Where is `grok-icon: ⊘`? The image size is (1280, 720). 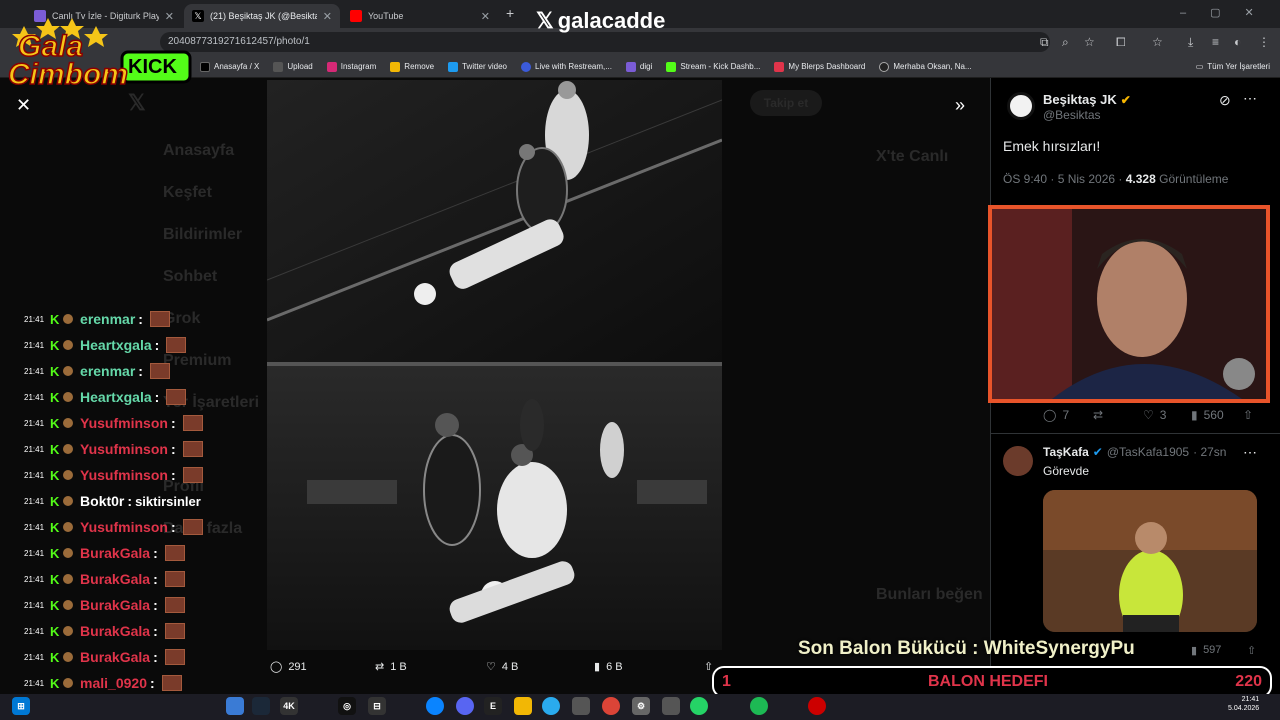 grok-icon: ⊘ is located at coordinates (1225, 100).